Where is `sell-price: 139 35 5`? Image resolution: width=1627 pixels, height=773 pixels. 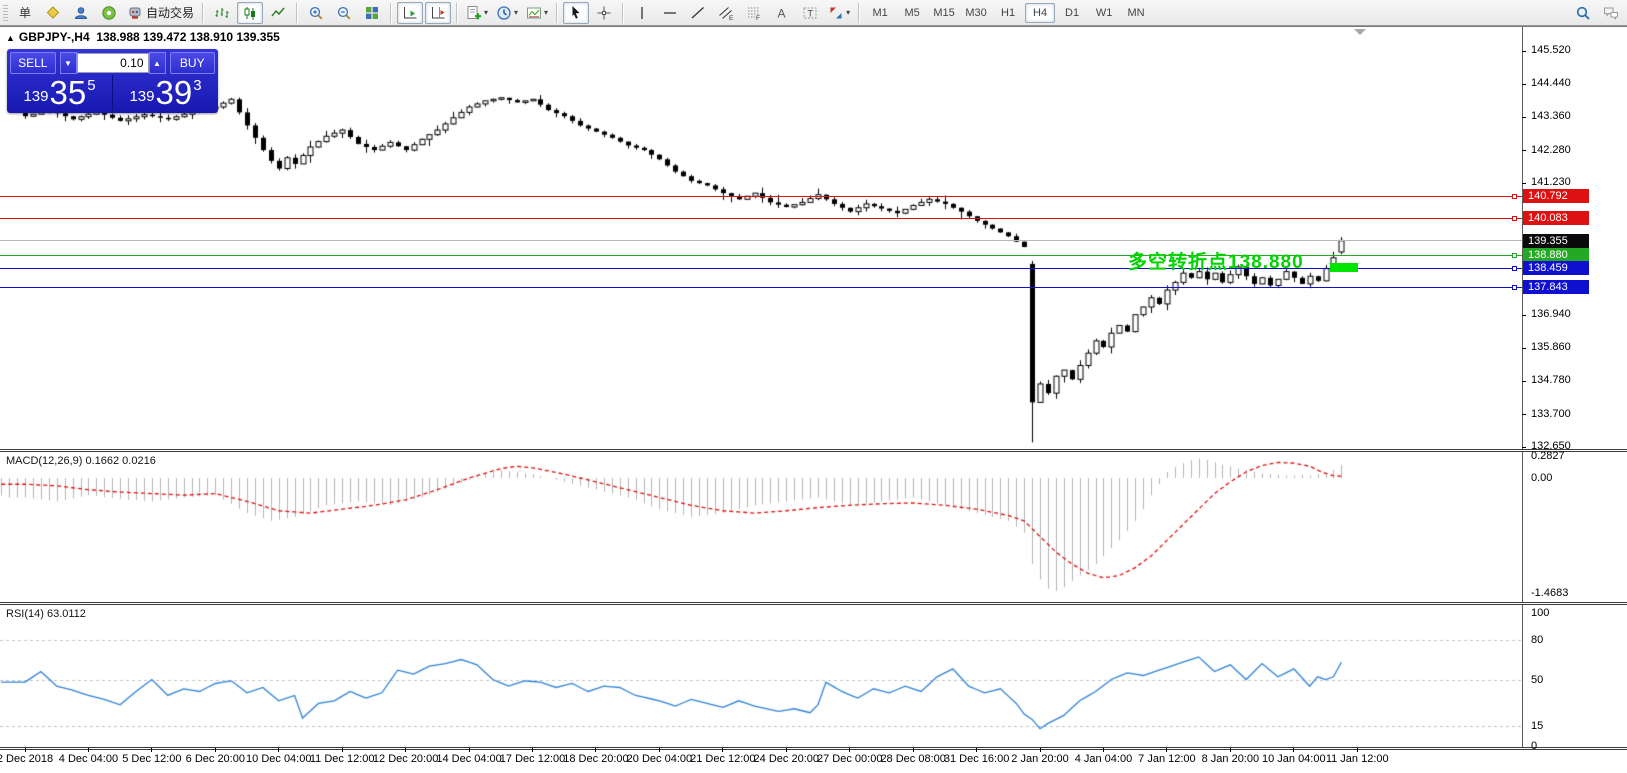
sell-price: 139 35 5 is located at coordinates (60, 93).